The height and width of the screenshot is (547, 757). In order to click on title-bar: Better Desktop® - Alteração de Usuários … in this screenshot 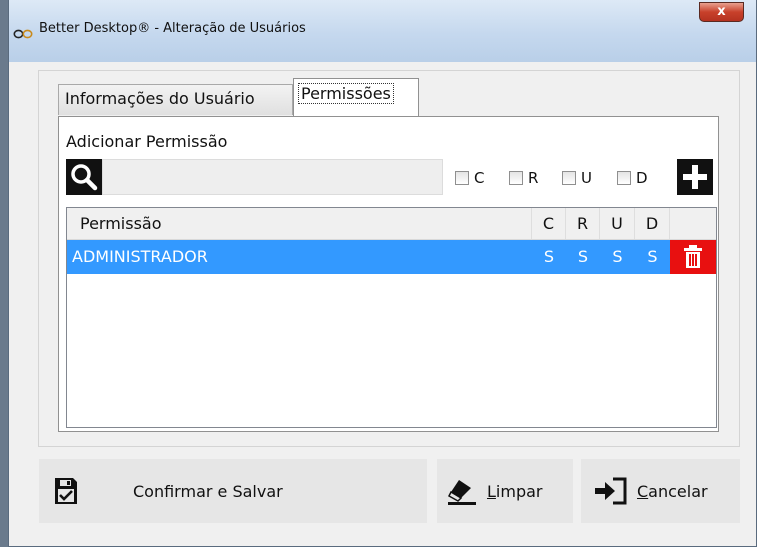, I will do `click(382, 31)`.